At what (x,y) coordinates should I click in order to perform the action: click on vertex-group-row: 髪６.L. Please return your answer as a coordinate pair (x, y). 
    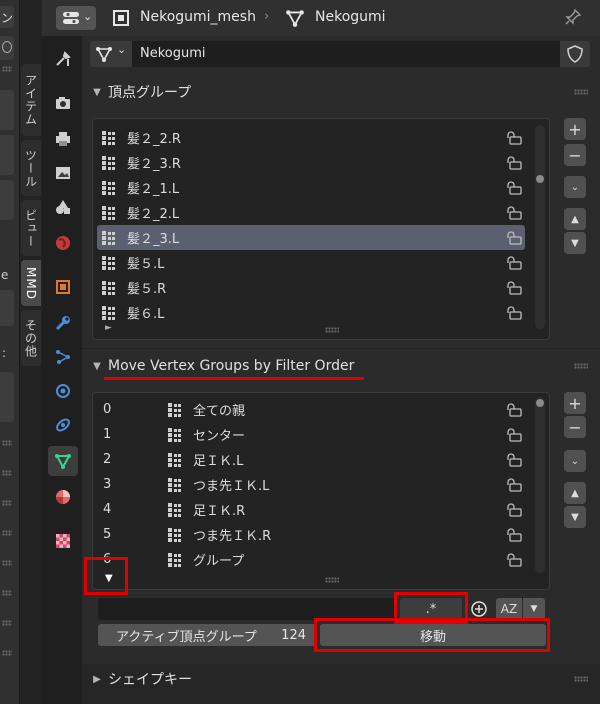
    Looking at the image, I should click on (311, 312).